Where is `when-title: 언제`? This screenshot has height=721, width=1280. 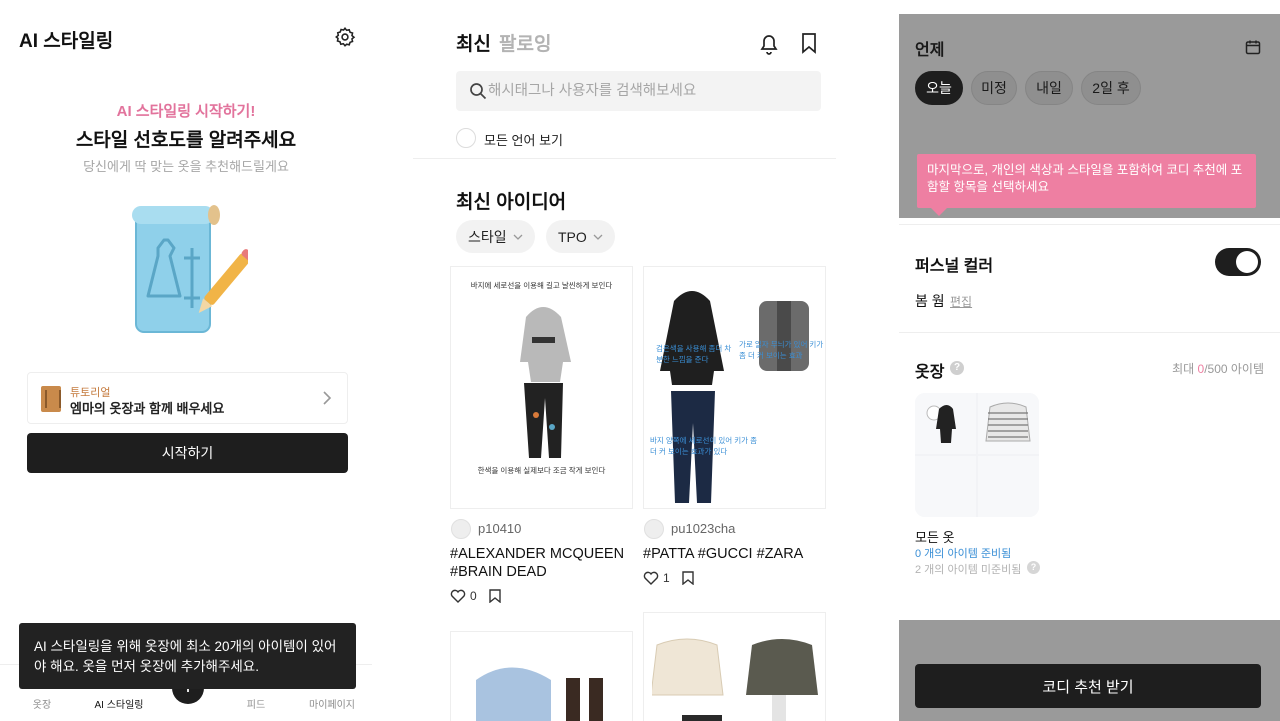 when-title: 언제 is located at coordinates (930, 50).